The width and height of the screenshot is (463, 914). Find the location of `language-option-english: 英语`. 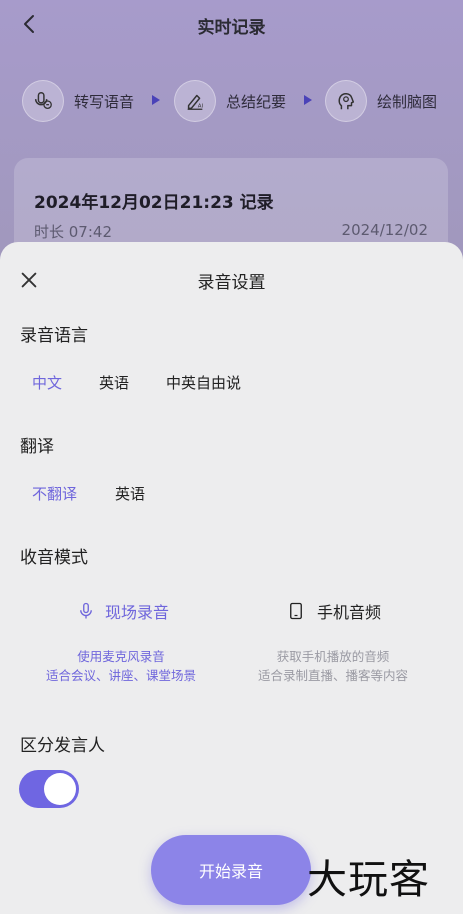

language-option-english: 英语 is located at coordinates (114, 382).